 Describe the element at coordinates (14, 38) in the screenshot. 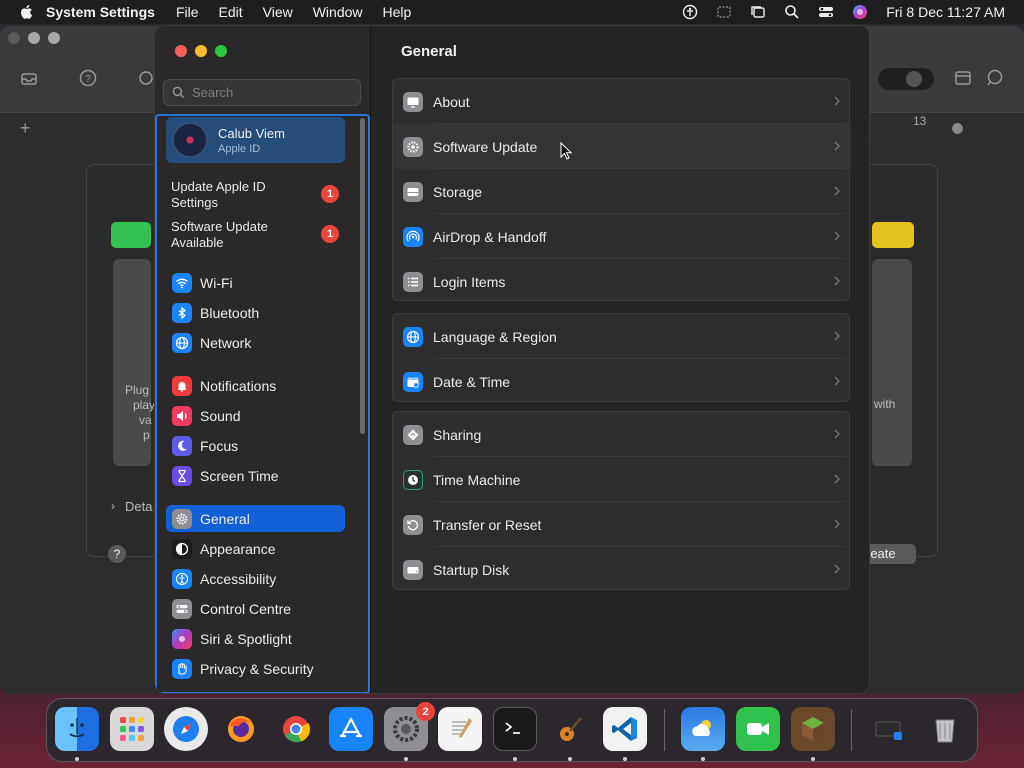

I see `bg-close-button` at that location.